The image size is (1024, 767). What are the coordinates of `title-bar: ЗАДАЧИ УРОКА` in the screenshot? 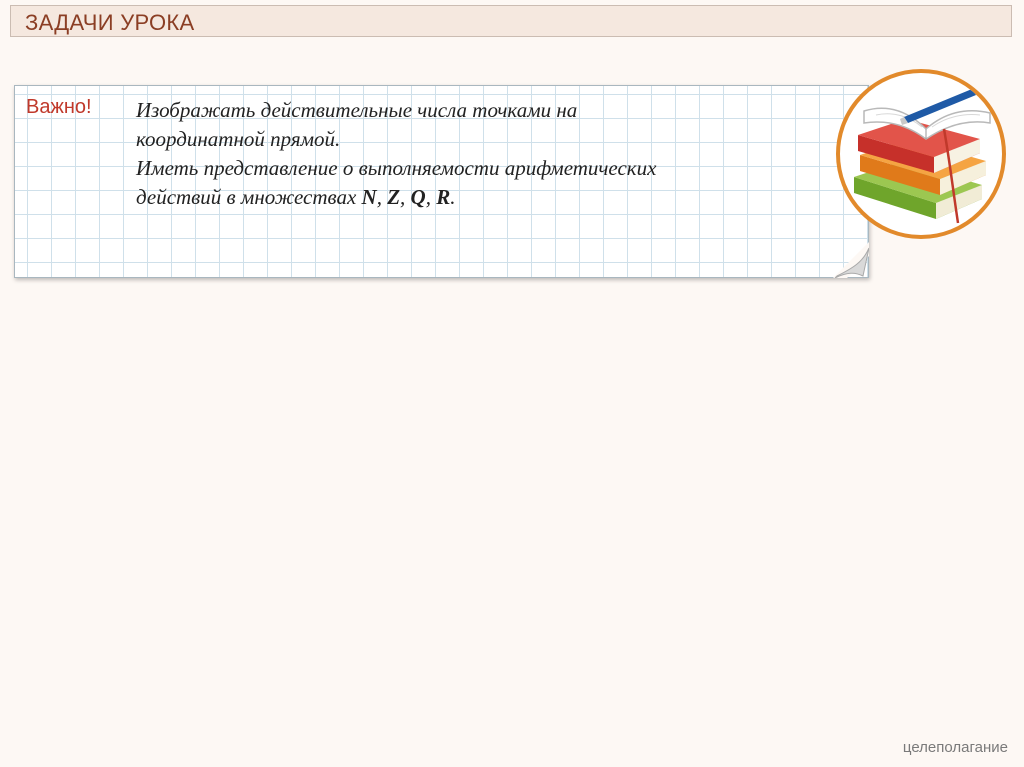 It's located at (511, 21).